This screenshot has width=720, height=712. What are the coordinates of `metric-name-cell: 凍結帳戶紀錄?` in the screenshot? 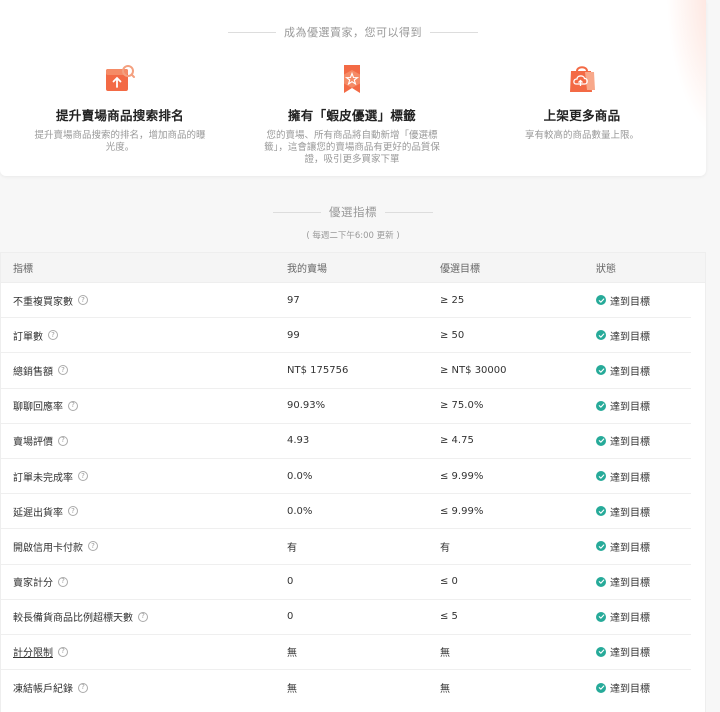 It's located at (144, 687).